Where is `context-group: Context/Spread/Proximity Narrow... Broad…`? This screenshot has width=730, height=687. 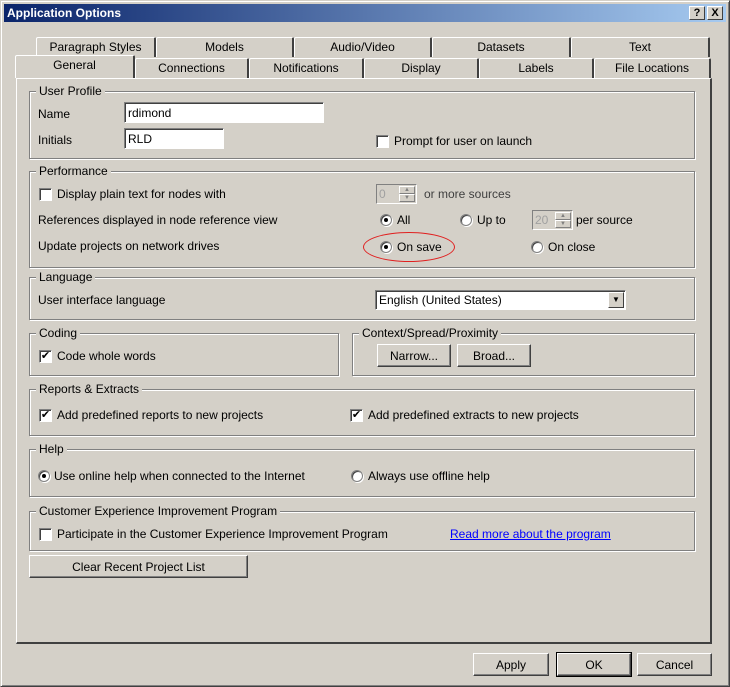 context-group: Context/Spread/Proximity Narrow... Broad… is located at coordinates (523, 351).